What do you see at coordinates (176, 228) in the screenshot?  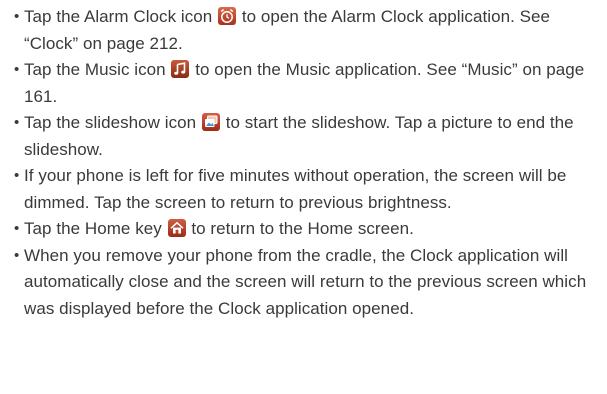 I see `home-key-icon` at bounding box center [176, 228].